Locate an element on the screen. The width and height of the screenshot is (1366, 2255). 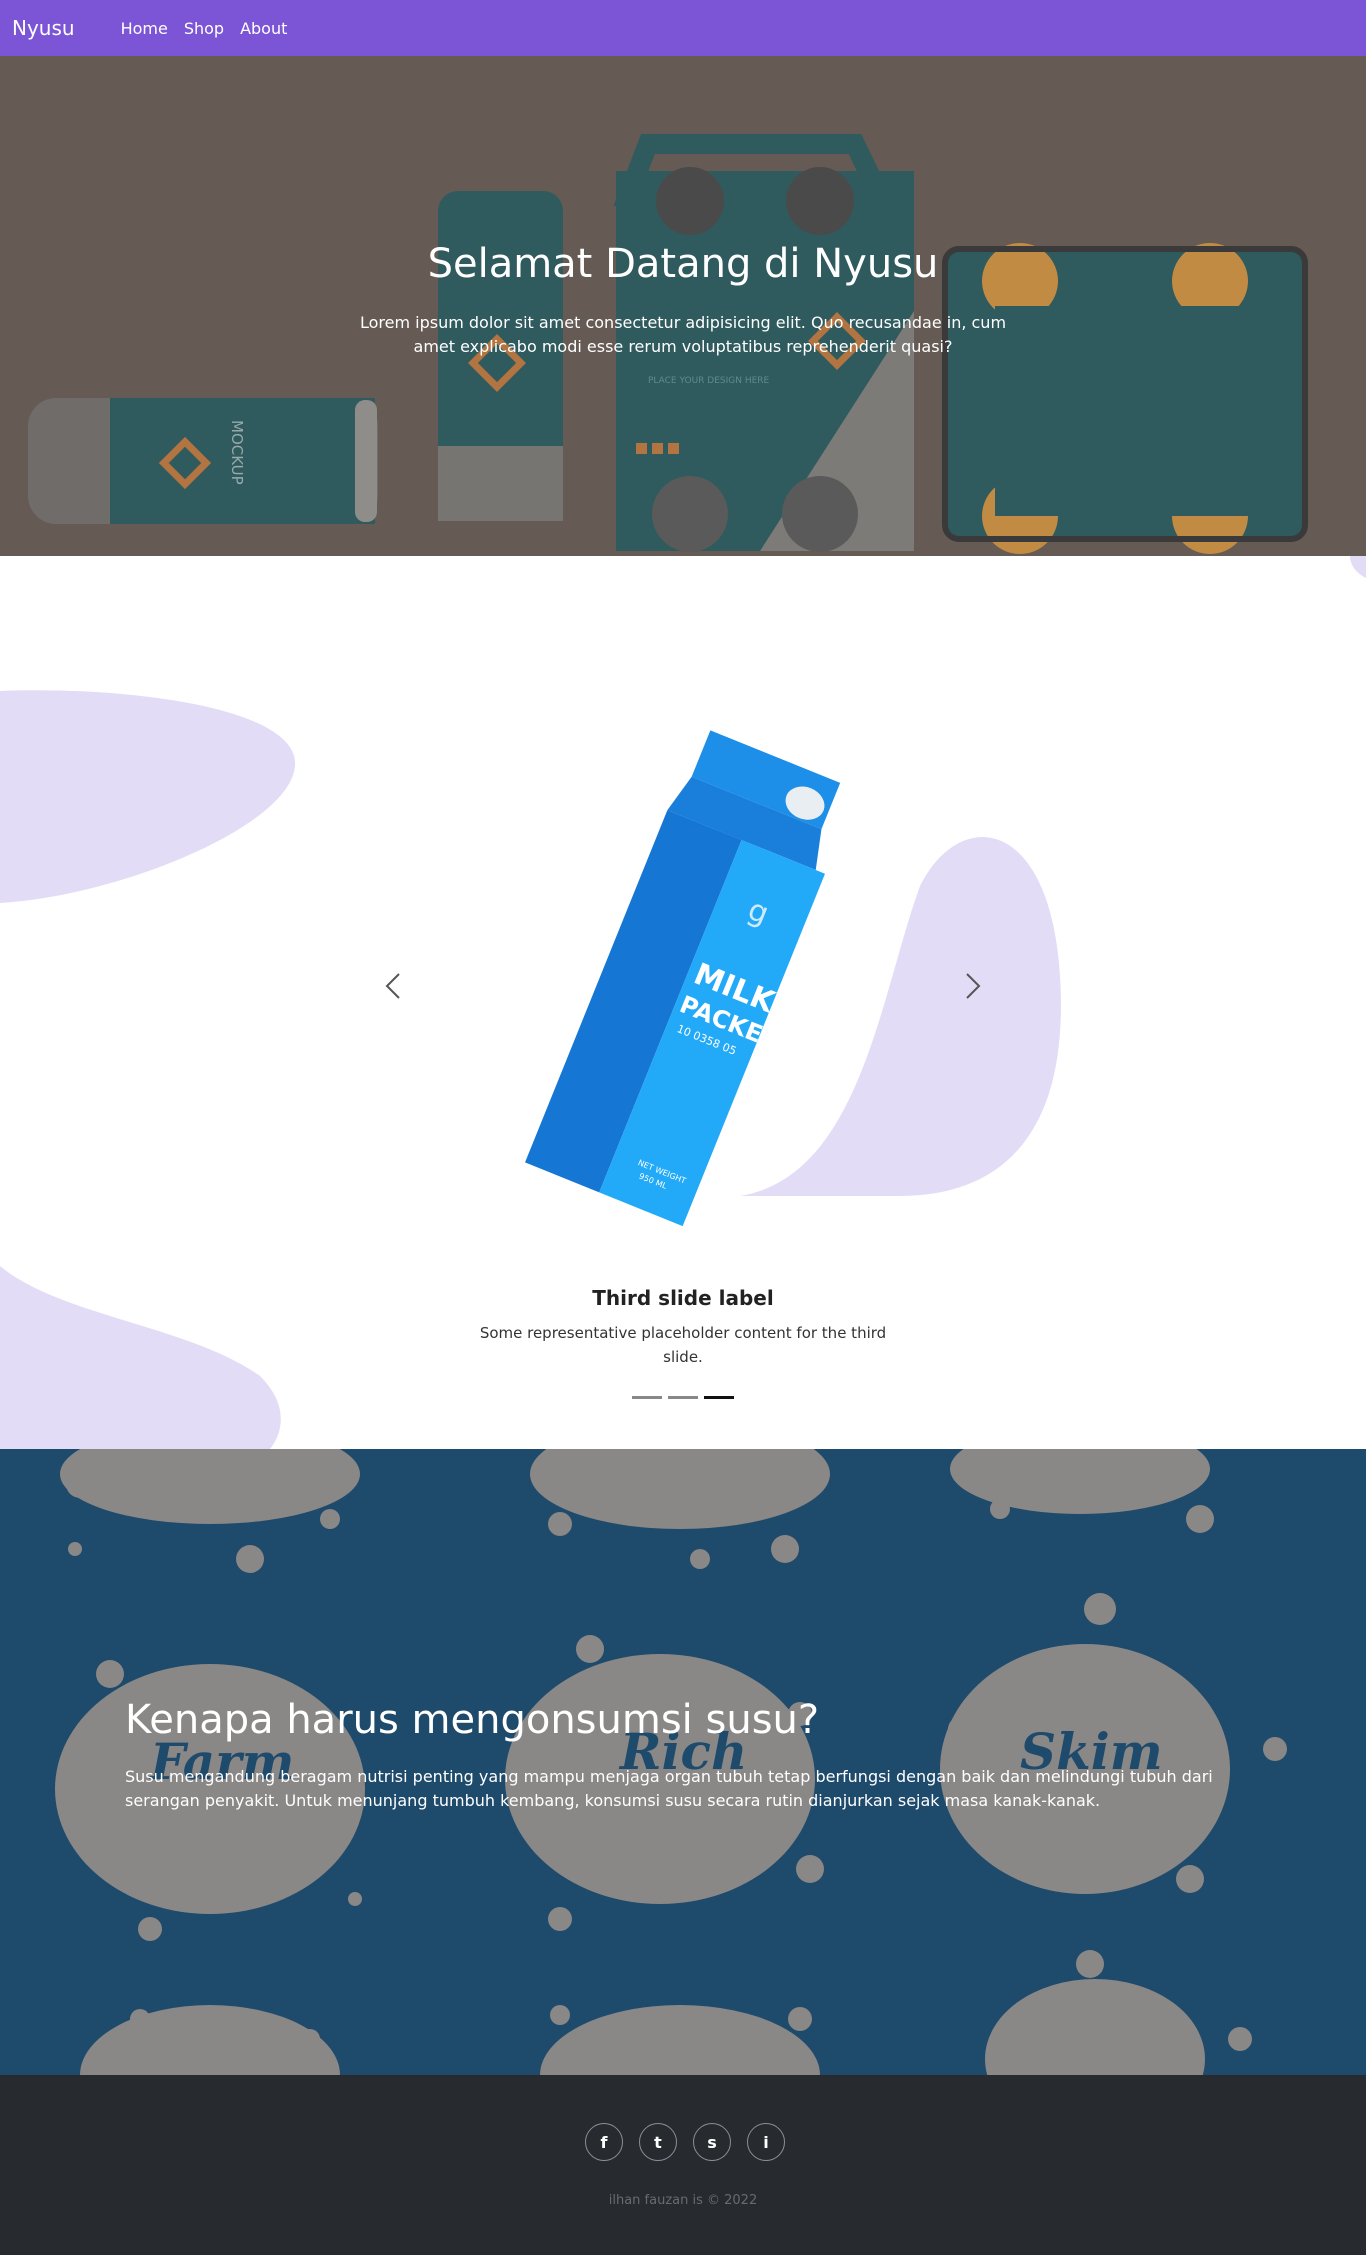
footer: f t s i ilhan fauzan is © 2022 is located at coordinates (683, 2165).